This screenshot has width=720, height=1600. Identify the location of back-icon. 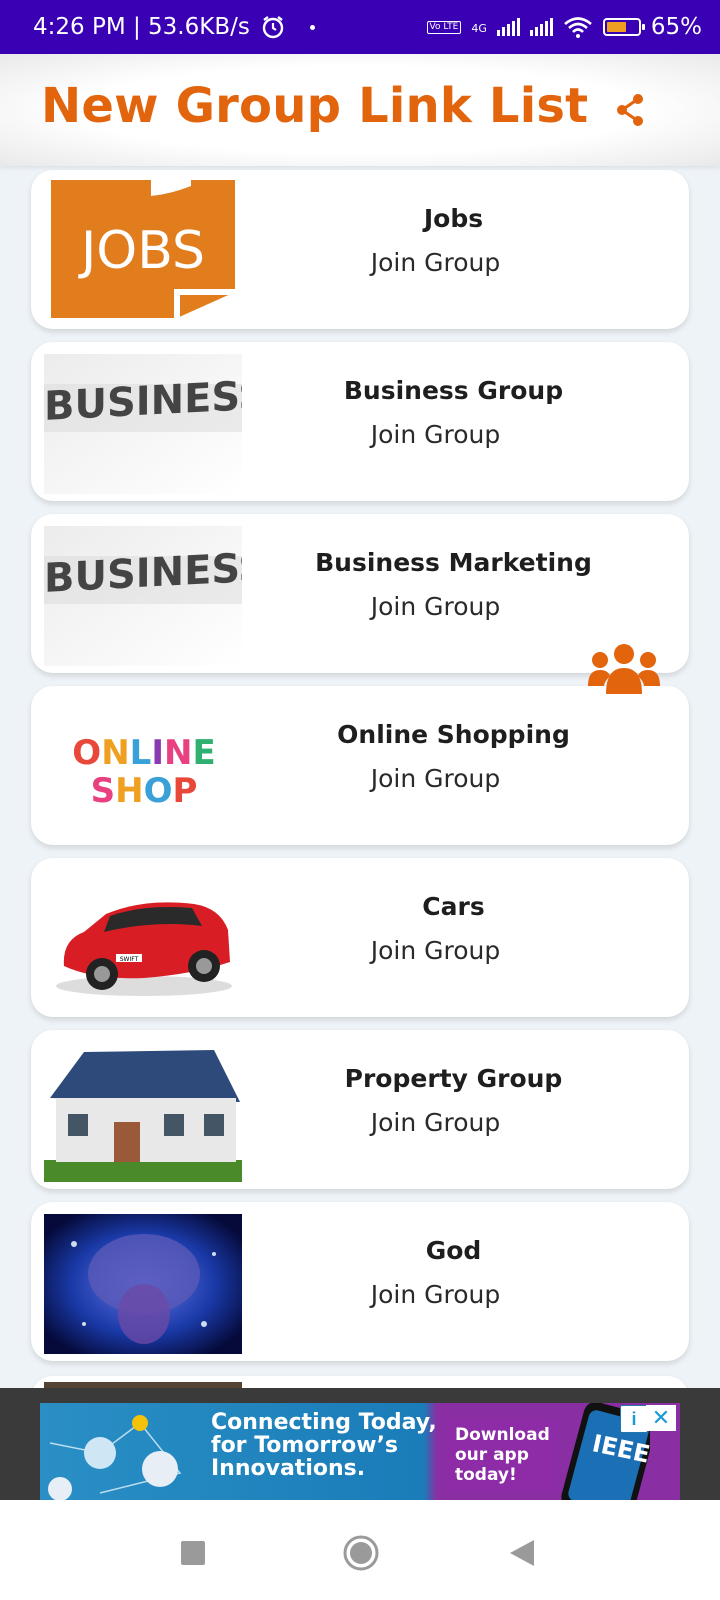
(522, 1553).